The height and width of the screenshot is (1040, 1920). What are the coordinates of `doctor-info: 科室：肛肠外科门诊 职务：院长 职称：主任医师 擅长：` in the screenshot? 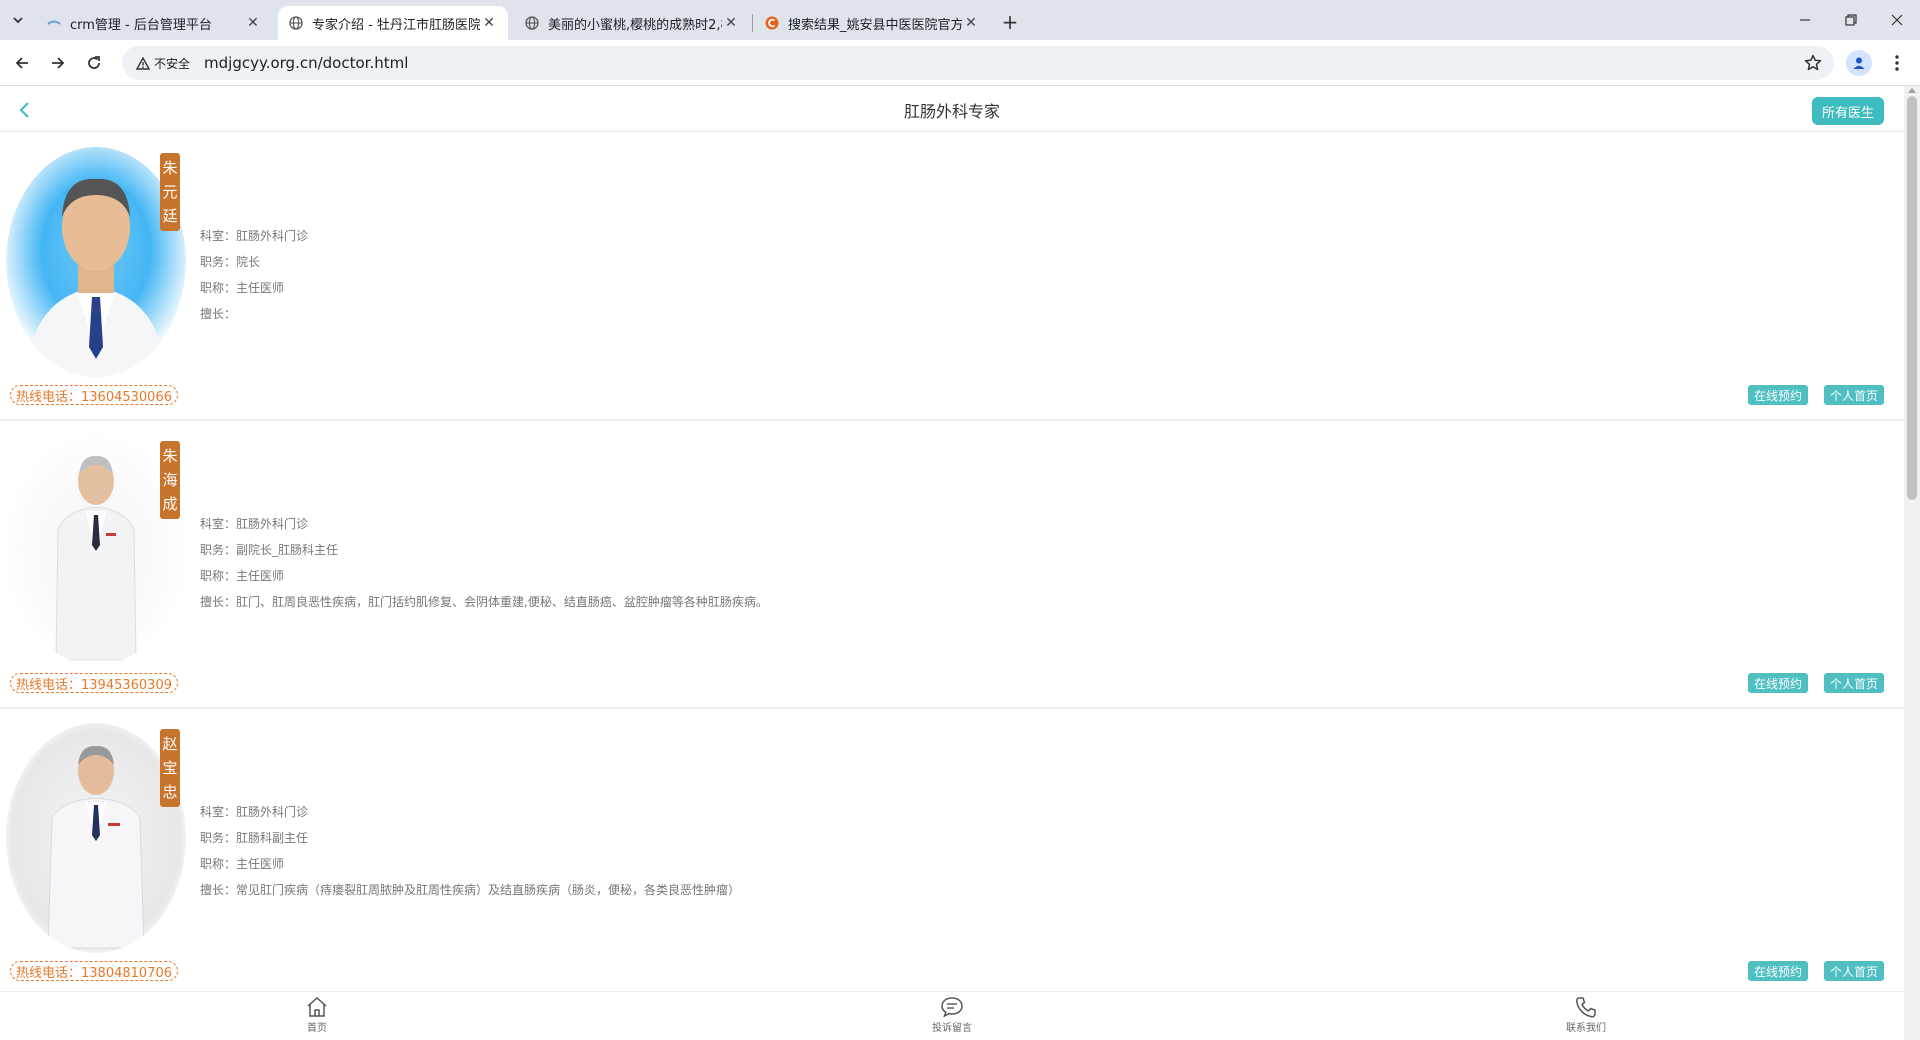 It's located at (254, 275).